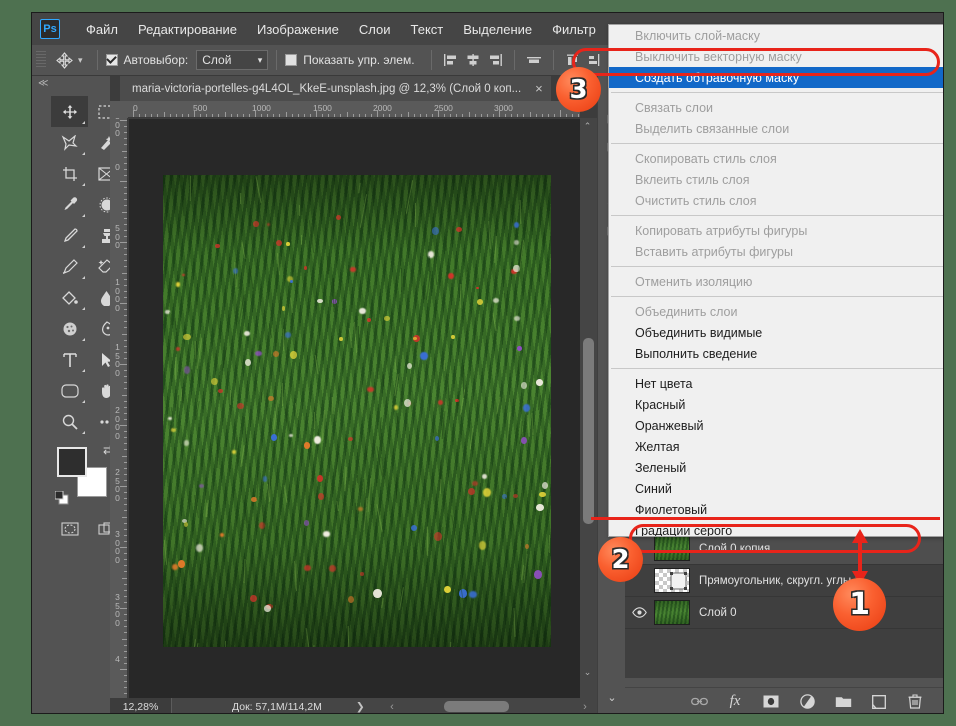 The image size is (956, 726). I want to click on context-menu-item-6-3: Желтая, so click(776, 446).